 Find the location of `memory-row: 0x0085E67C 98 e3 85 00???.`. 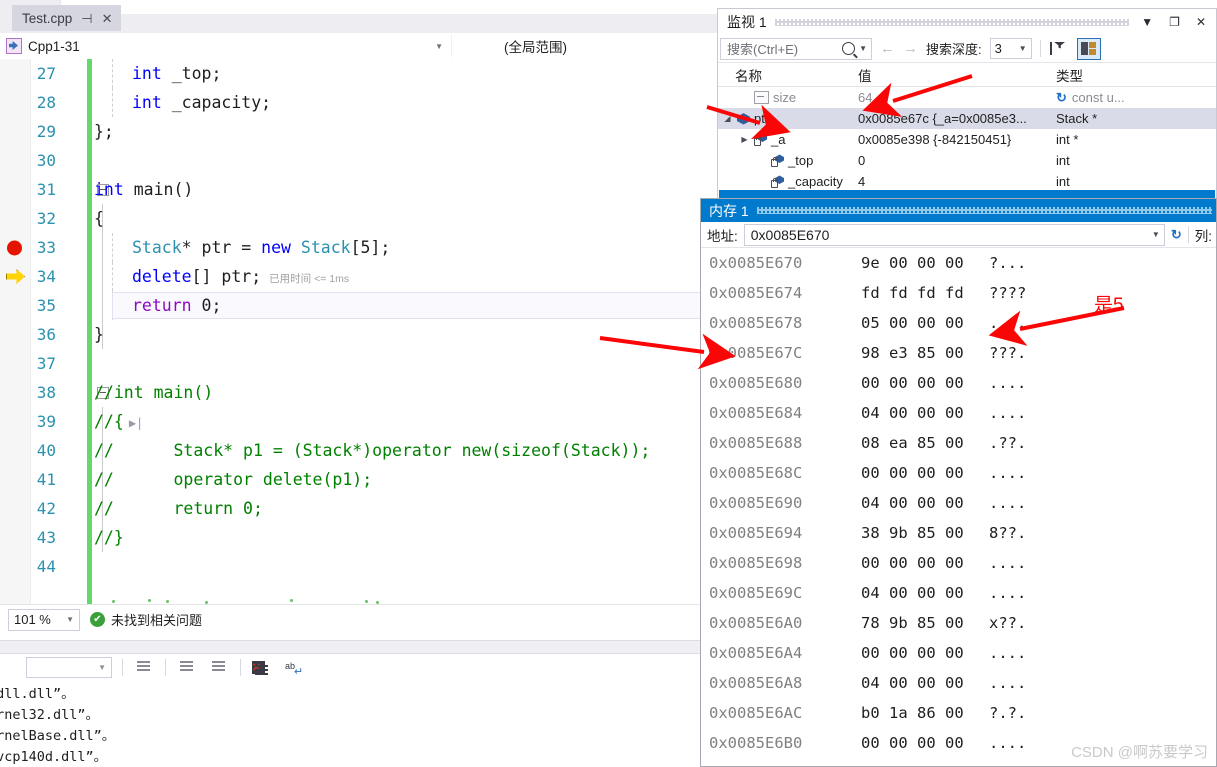

memory-row: 0x0085E67C 98 e3 85 00???. is located at coordinates (958, 353).